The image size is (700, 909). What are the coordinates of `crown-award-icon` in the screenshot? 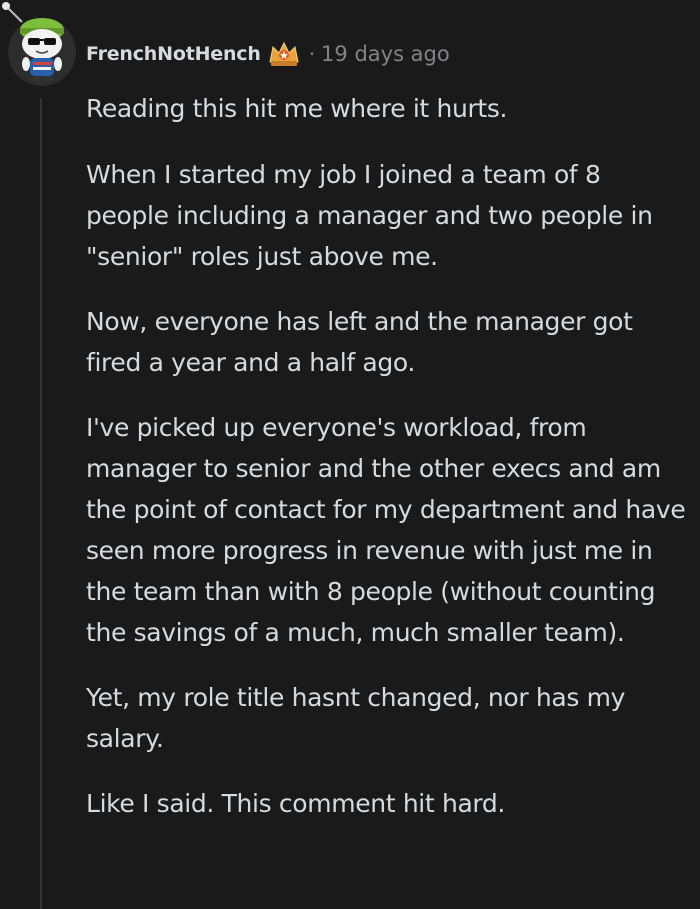 It's located at (284, 54).